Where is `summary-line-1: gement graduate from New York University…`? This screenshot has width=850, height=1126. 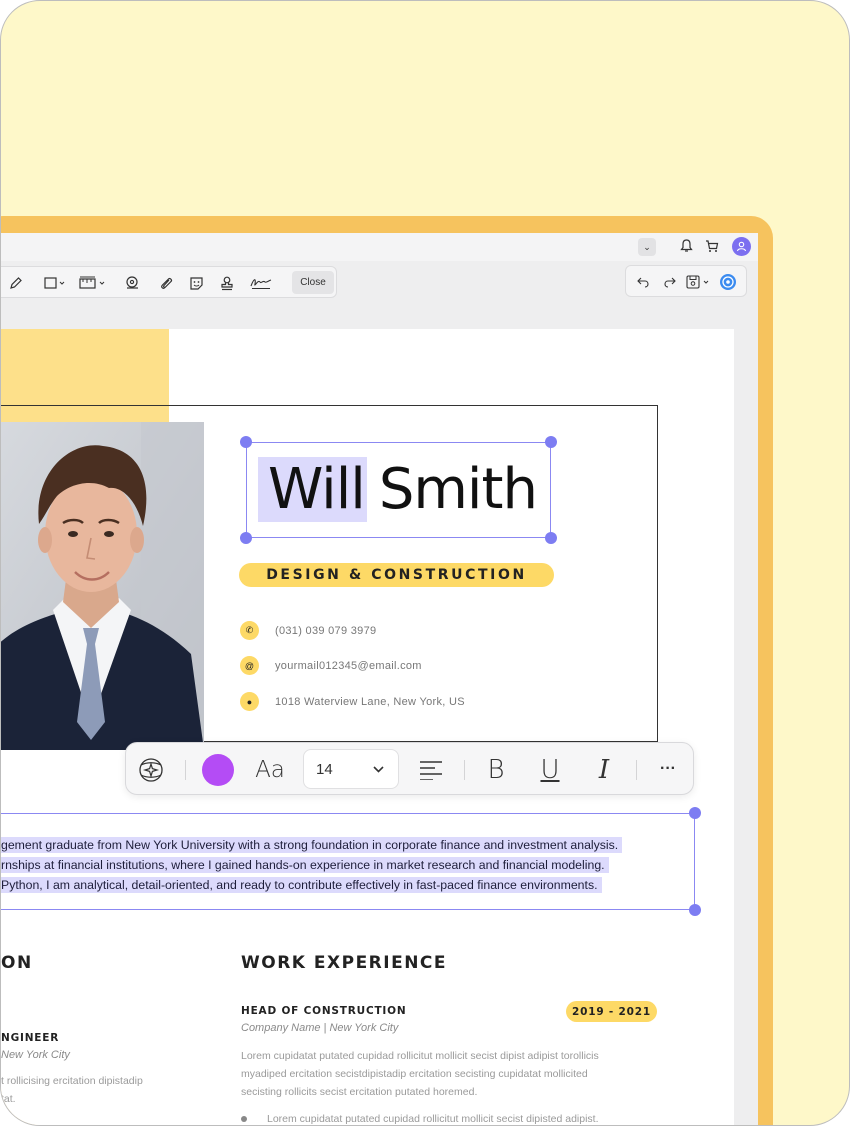
summary-line-1: gement graduate from New York University… is located at coordinates (312, 845).